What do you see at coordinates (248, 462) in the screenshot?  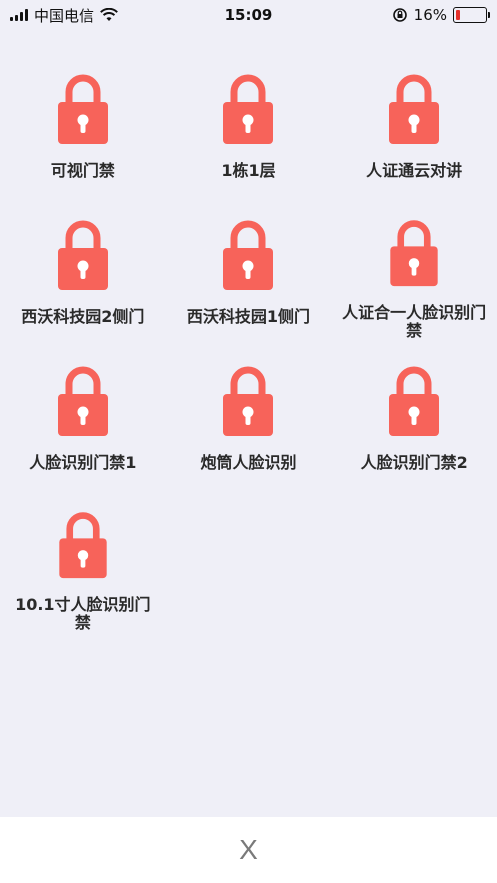 I see `door-label: 炮筒人脸识别` at bounding box center [248, 462].